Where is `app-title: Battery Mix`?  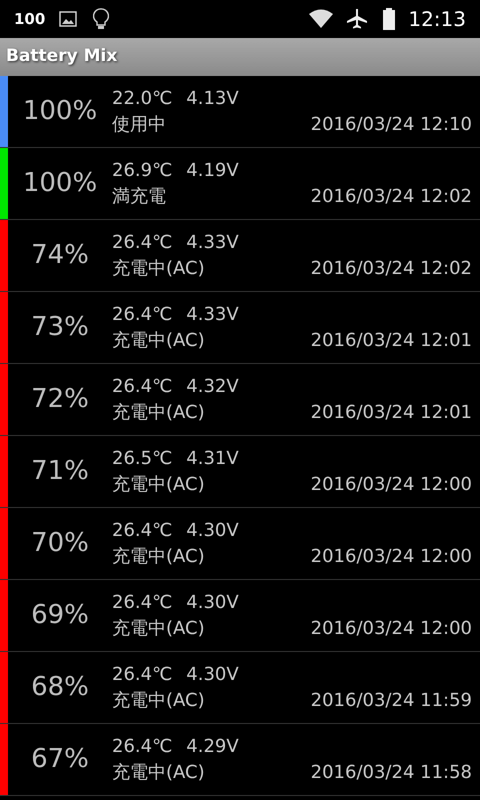 app-title: Battery Mix is located at coordinates (62, 56).